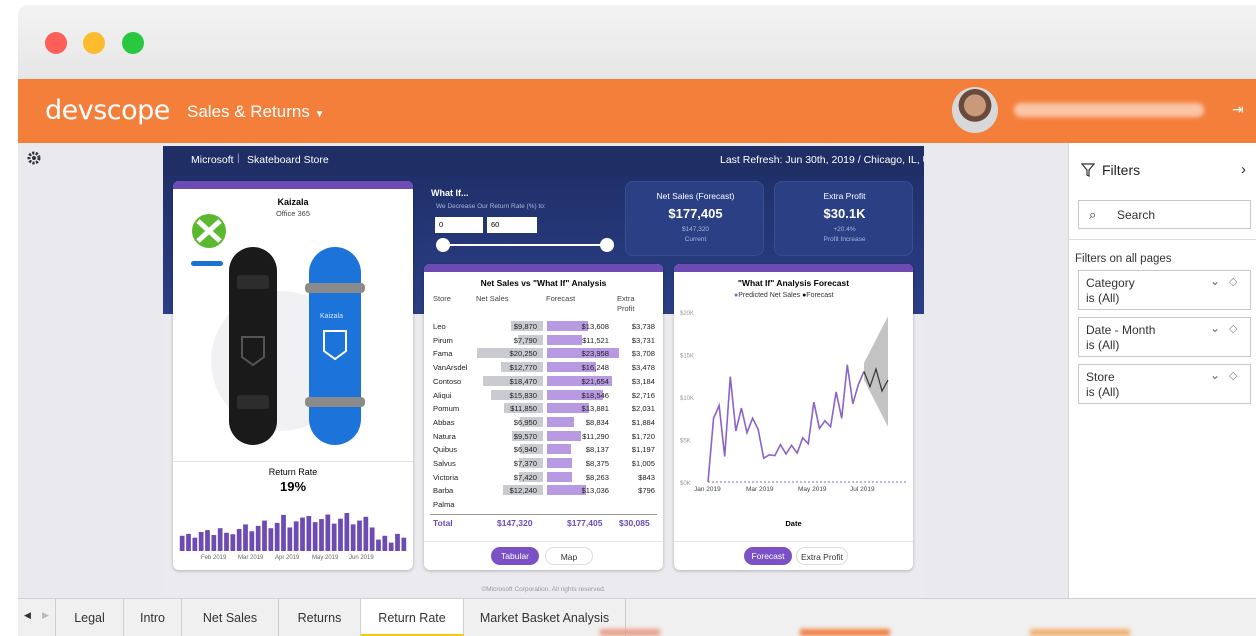 This screenshot has height=636, width=1256. What do you see at coordinates (450, 368) in the screenshot?
I see `store-cell: VanArsdel` at bounding box center [450, 368].